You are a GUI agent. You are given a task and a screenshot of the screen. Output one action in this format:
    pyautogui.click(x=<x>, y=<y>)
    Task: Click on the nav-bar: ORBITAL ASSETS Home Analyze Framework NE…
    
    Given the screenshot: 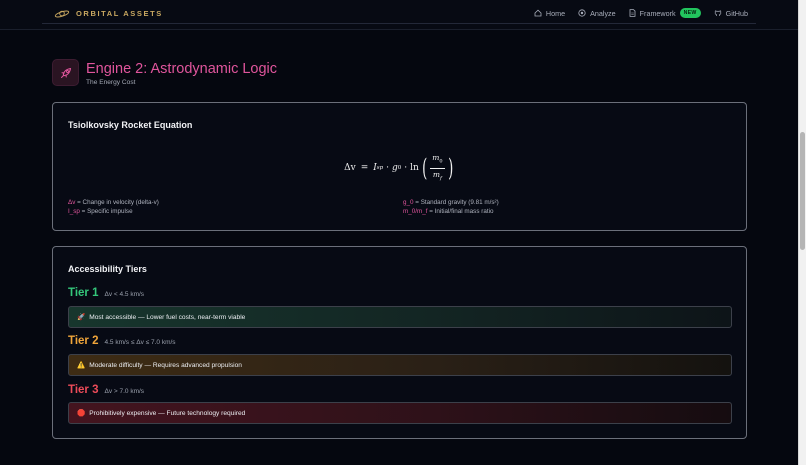 What is the action you would take?
    pyautogui.click(x=399, y=12)
    